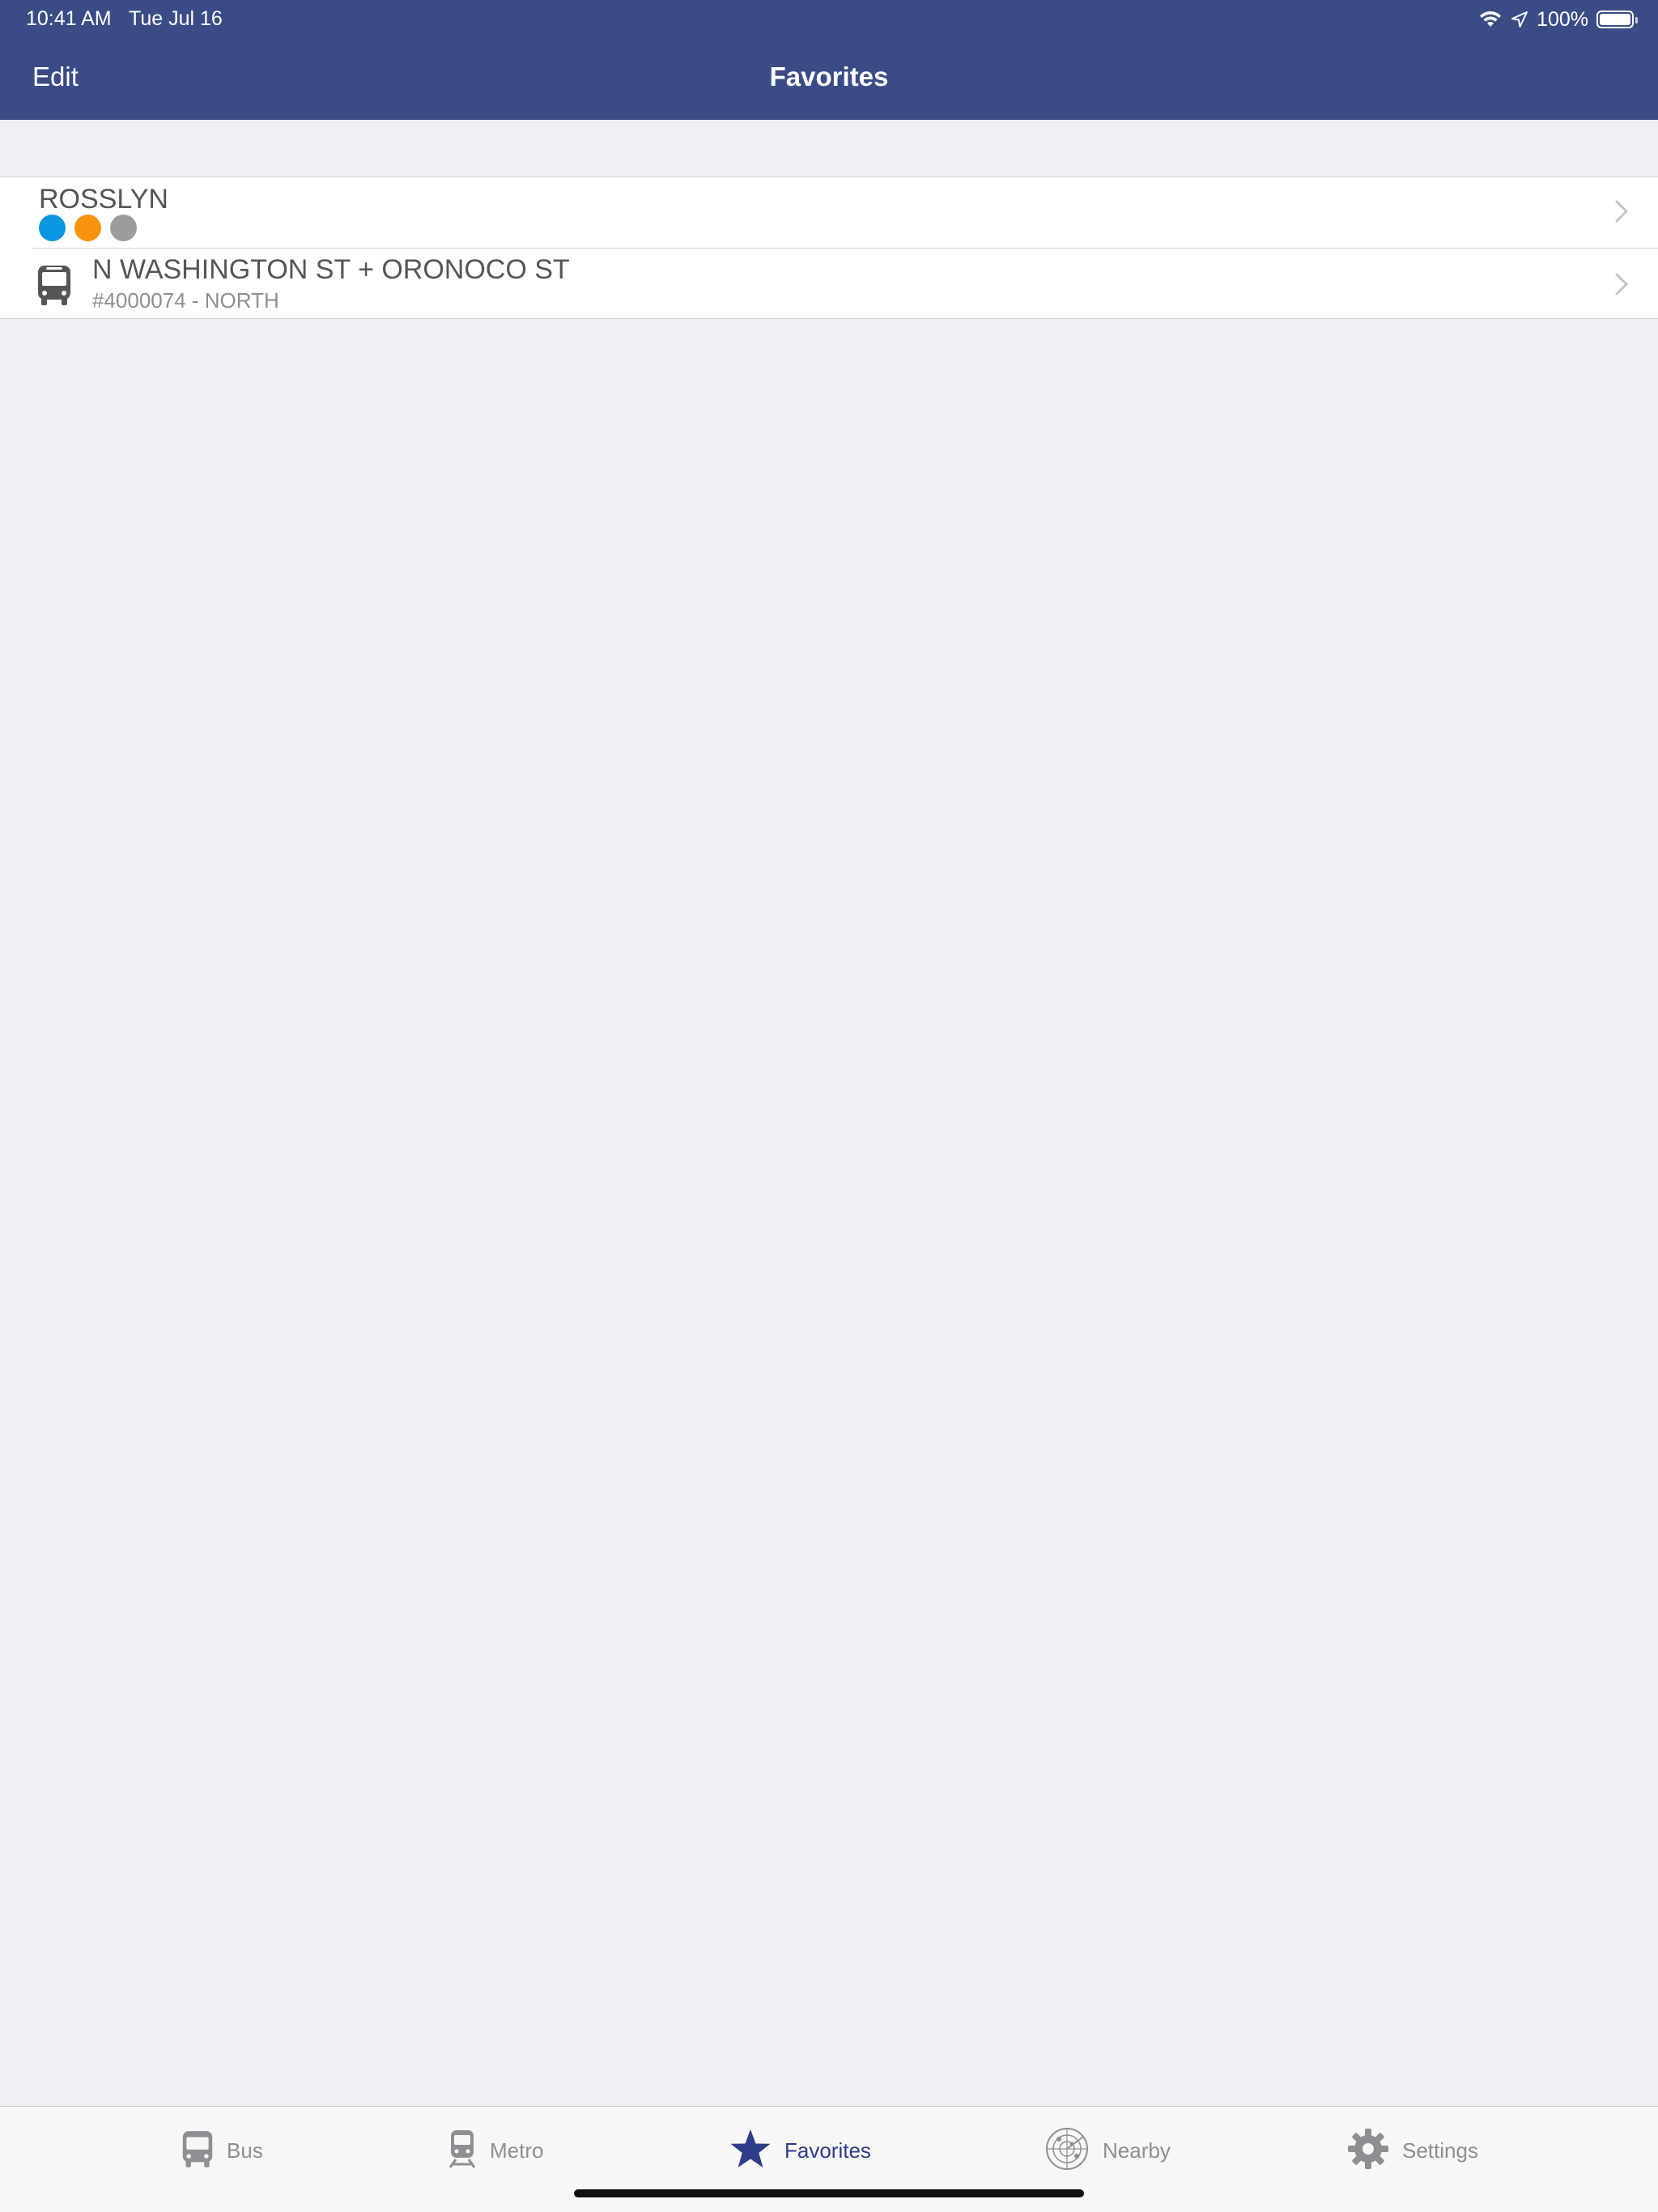  I want to click on gear-icon, so click(1368, 2151).